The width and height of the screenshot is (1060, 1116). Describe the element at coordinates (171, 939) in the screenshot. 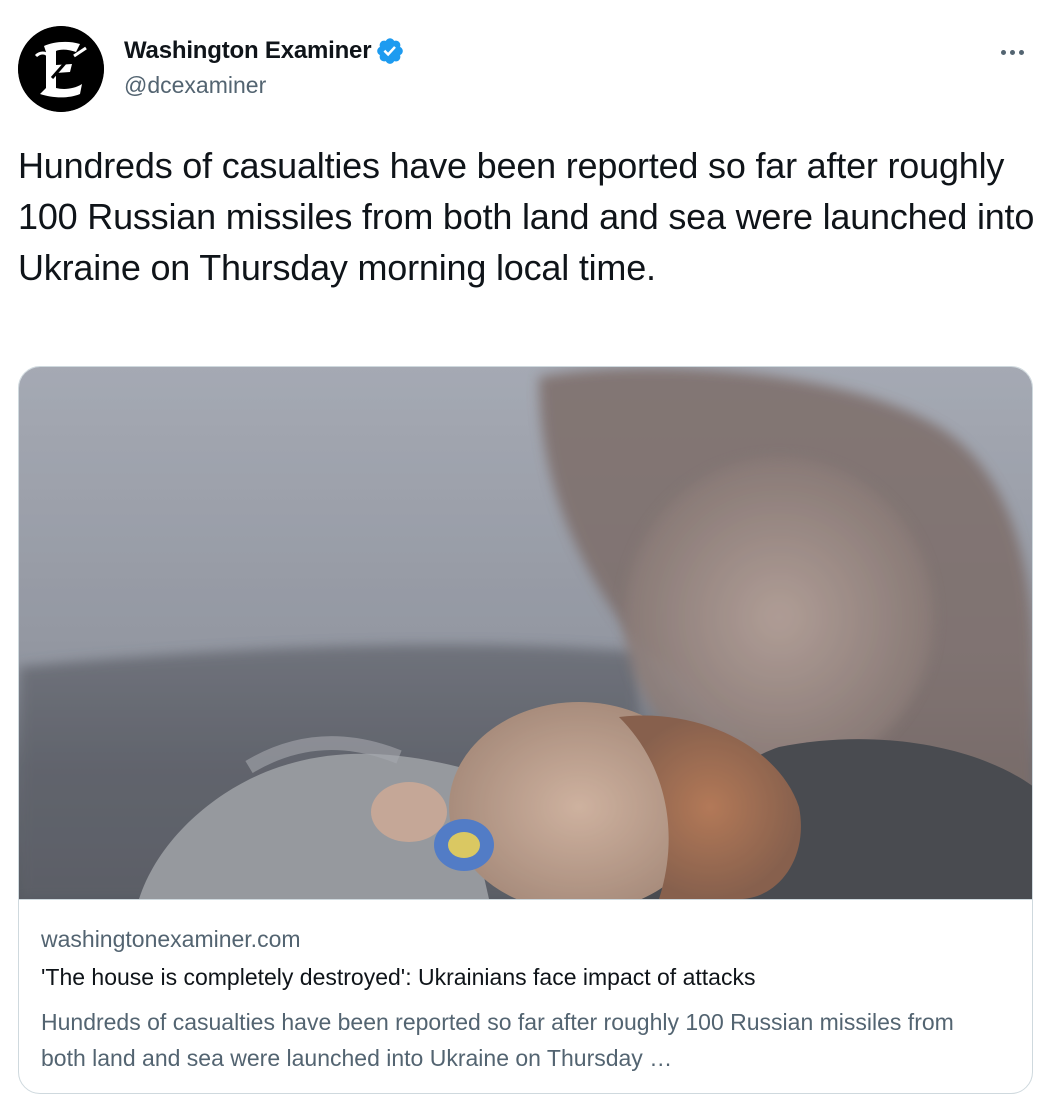

I see `card-domain: washingtonexaminer.com` at that location.